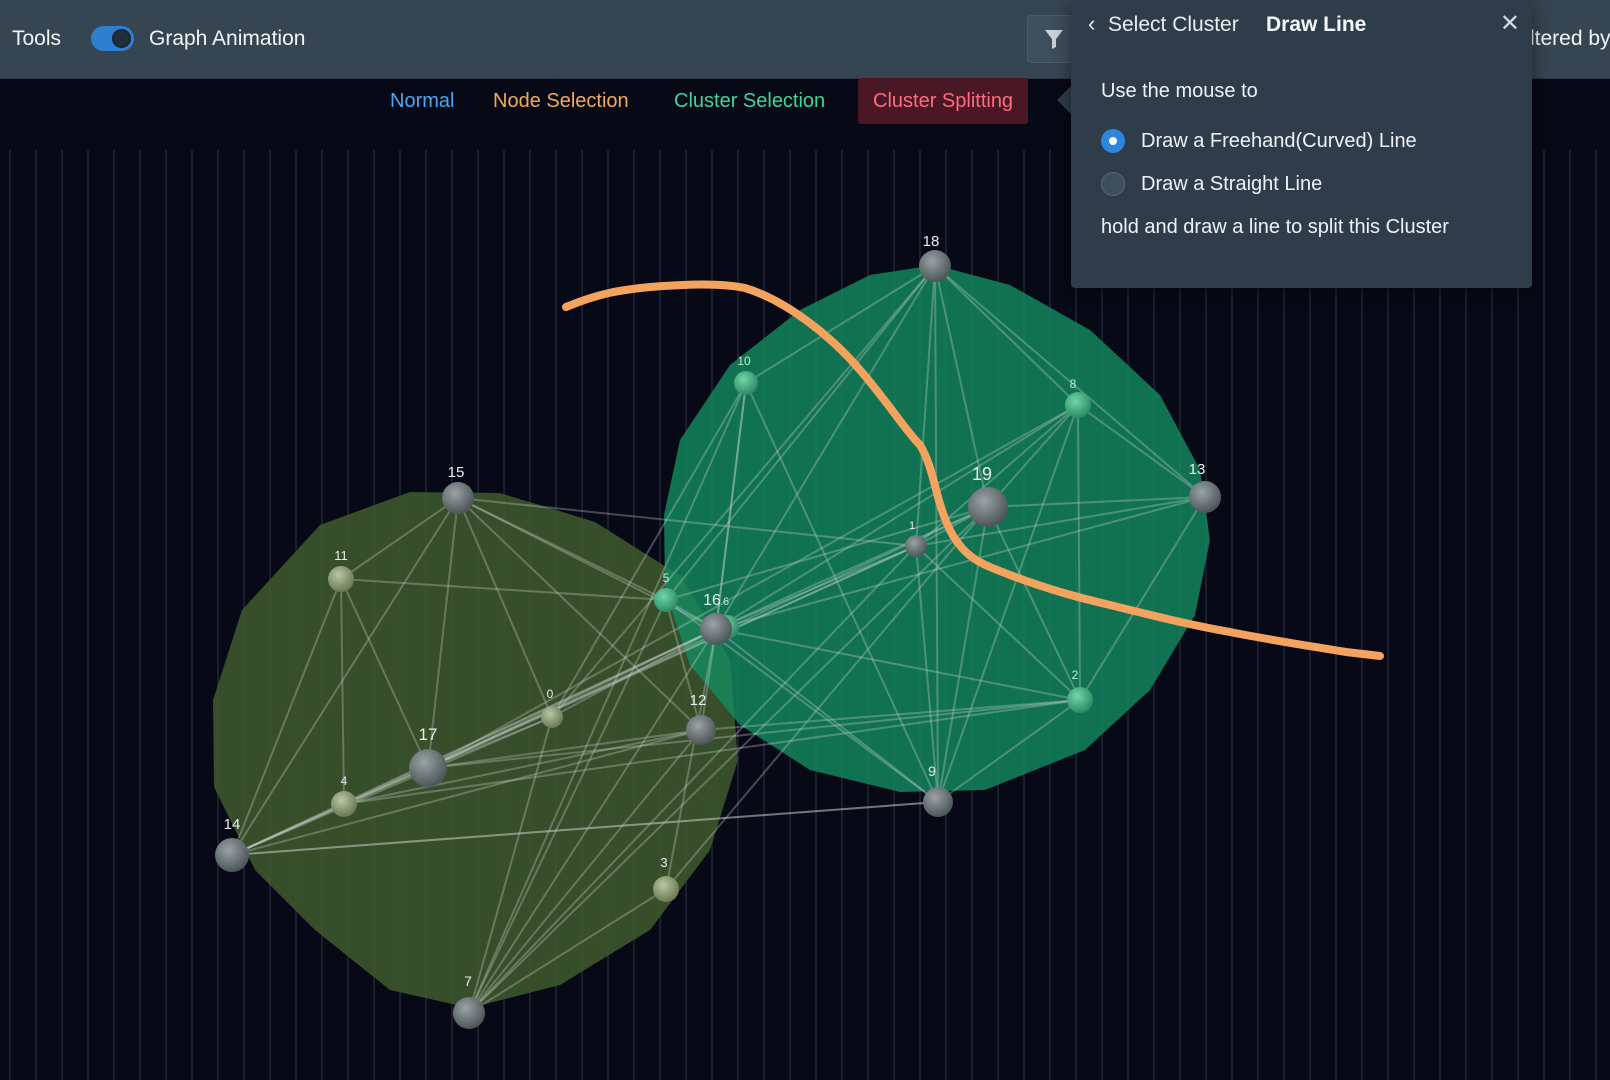 This screenshot has width=1610, height=1080. Describe the element at coordinates (341, 555) in the screenshot. I see `graph-node-label: 11` at that location.